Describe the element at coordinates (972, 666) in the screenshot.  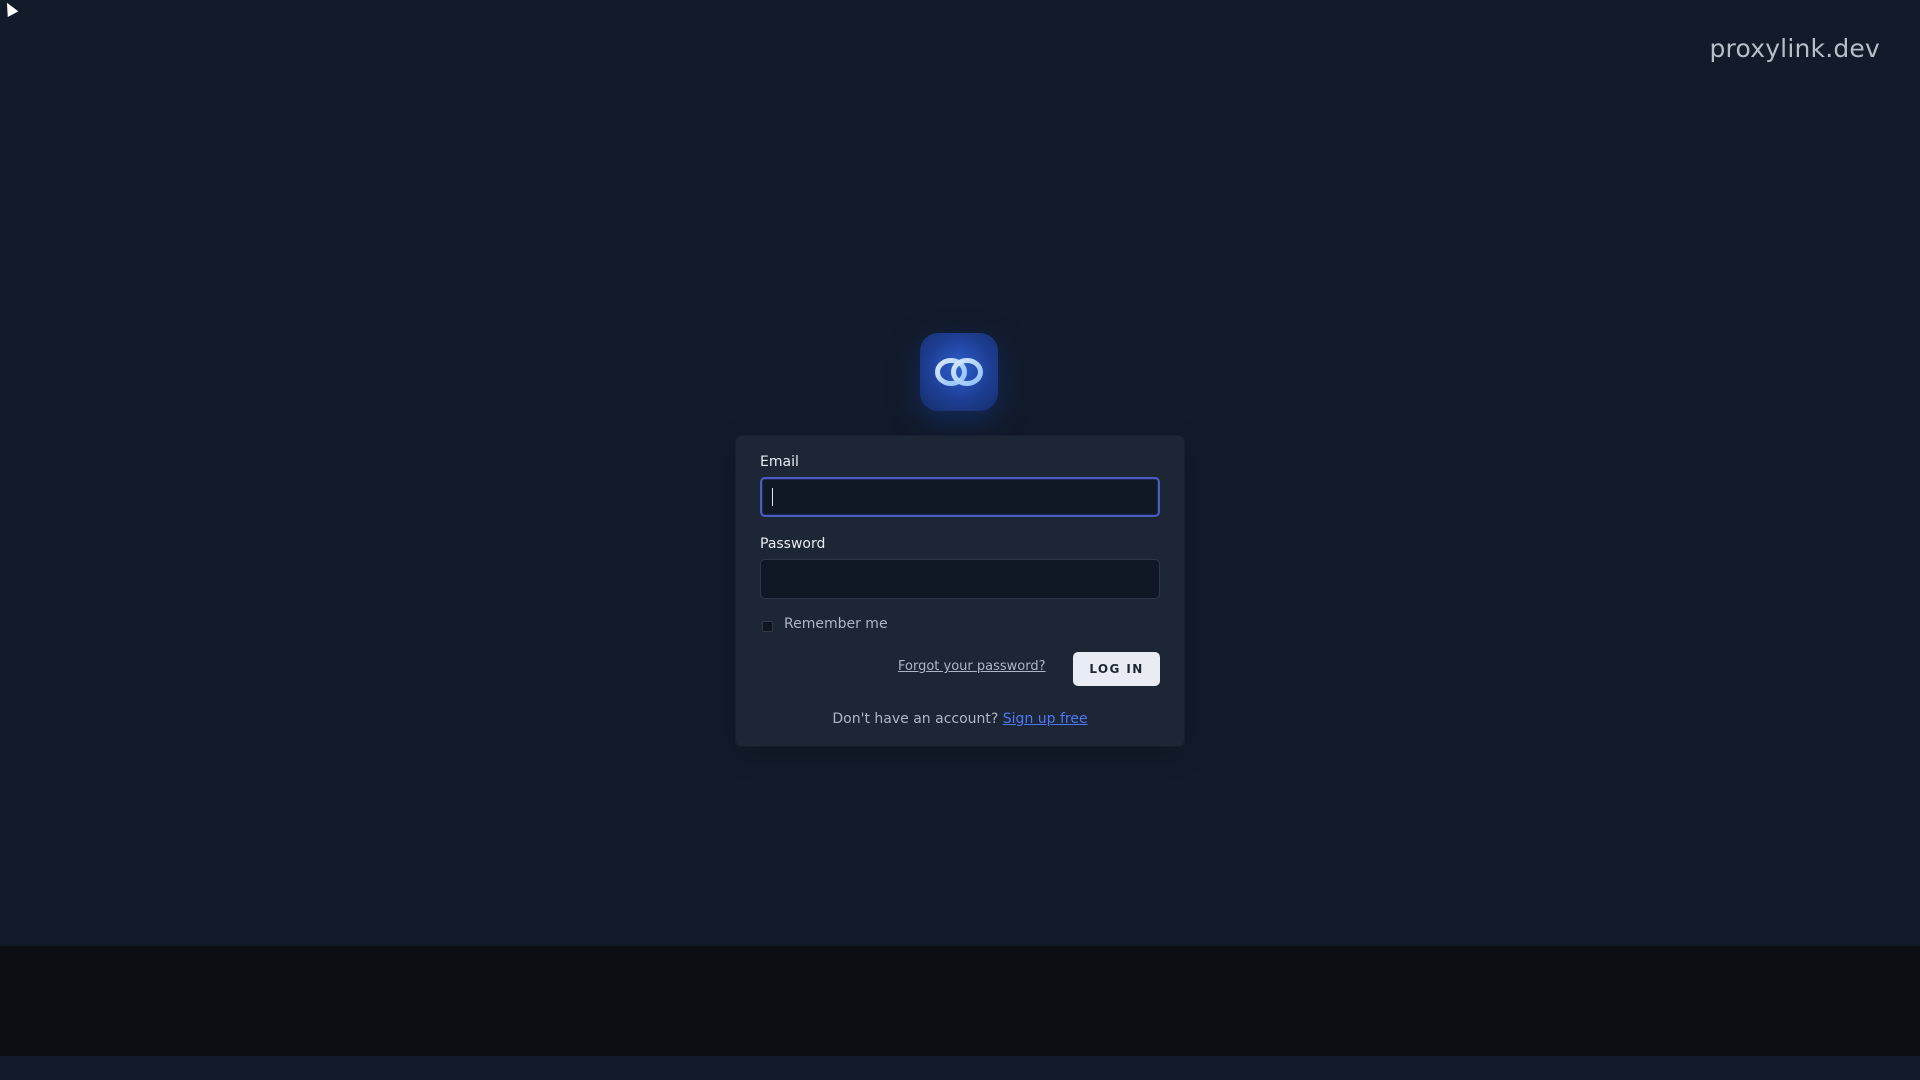
I see `forgot-password-link: Forgot your password?` at that location.